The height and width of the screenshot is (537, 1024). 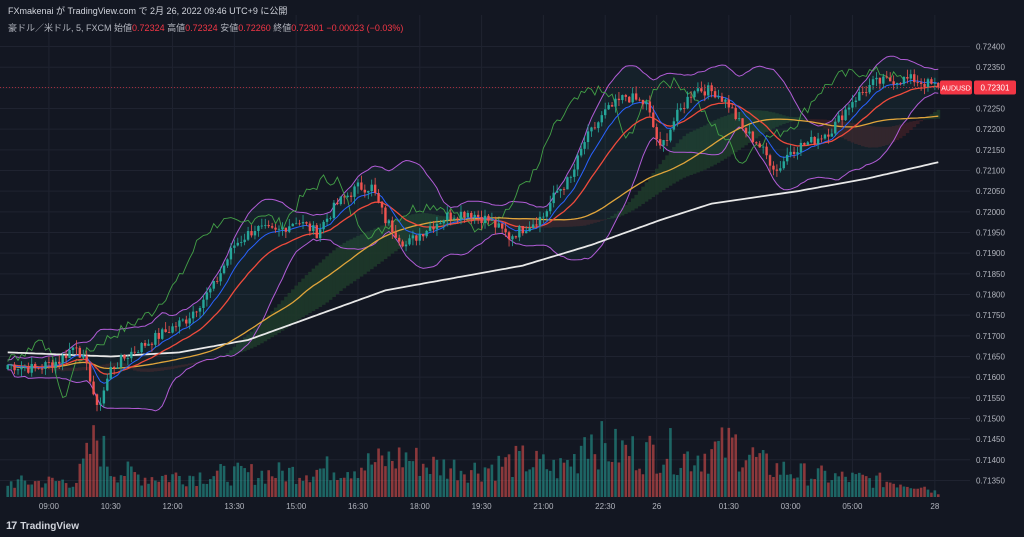 What do you see at coordinates (42, 526) in the screenshot?
I see `brand: 17 TradingView` at bounding box center [42, 526].